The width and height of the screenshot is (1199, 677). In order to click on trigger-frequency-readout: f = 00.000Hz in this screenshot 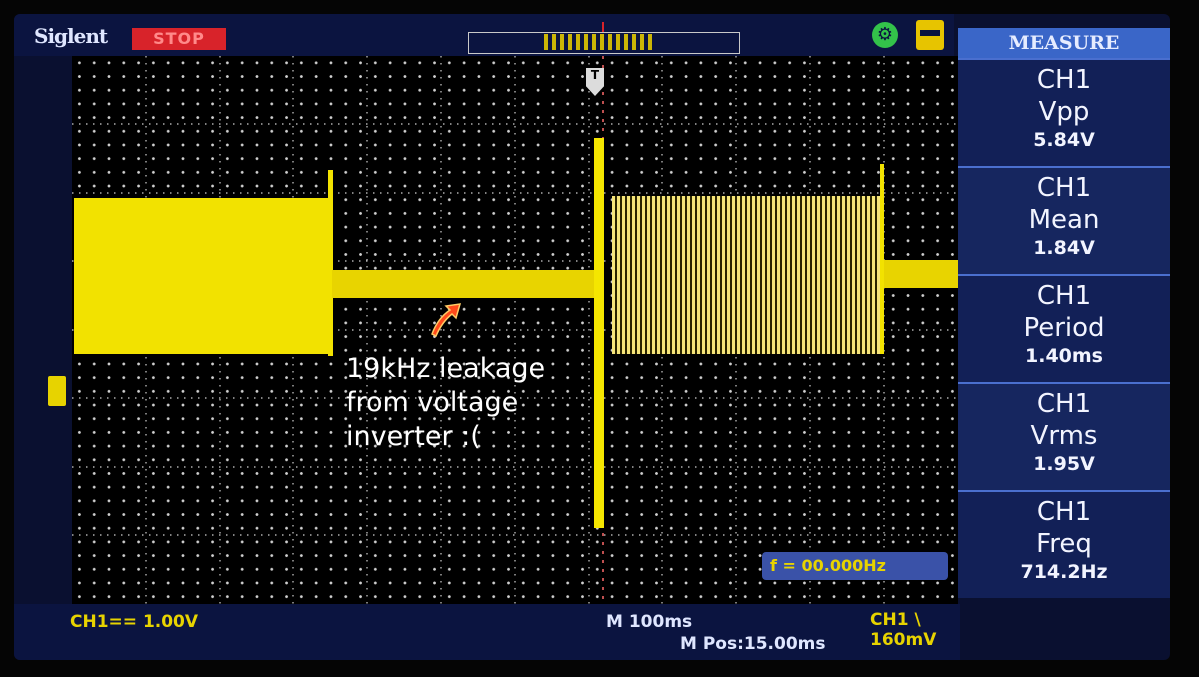, I will do `click(855, 566)`.